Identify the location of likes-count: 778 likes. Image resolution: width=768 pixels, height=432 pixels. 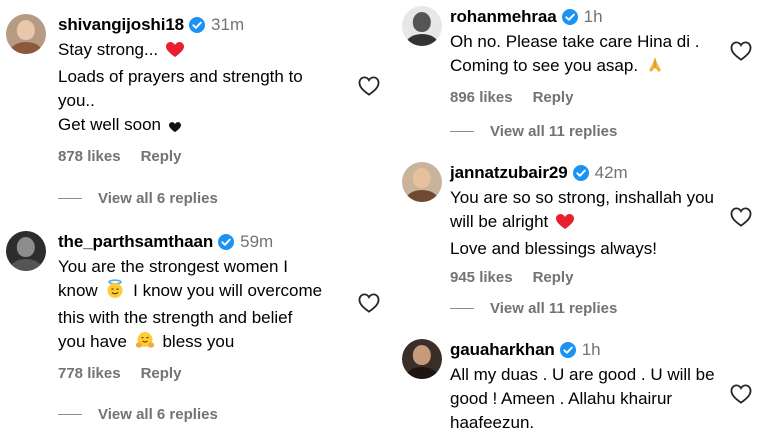
(89, 373).